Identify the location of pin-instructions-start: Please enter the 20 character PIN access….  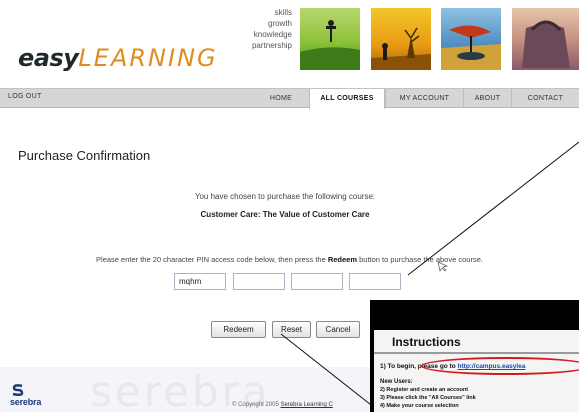
(212, 259).